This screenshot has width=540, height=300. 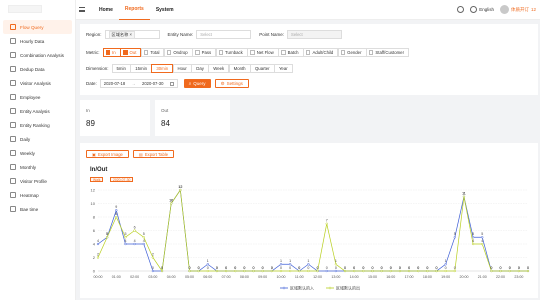 What do you see at coordinates (42, 55) in the screenshot?
I see `sidebar-item-label: Combination Analysis` at bounding box center [42, 55].